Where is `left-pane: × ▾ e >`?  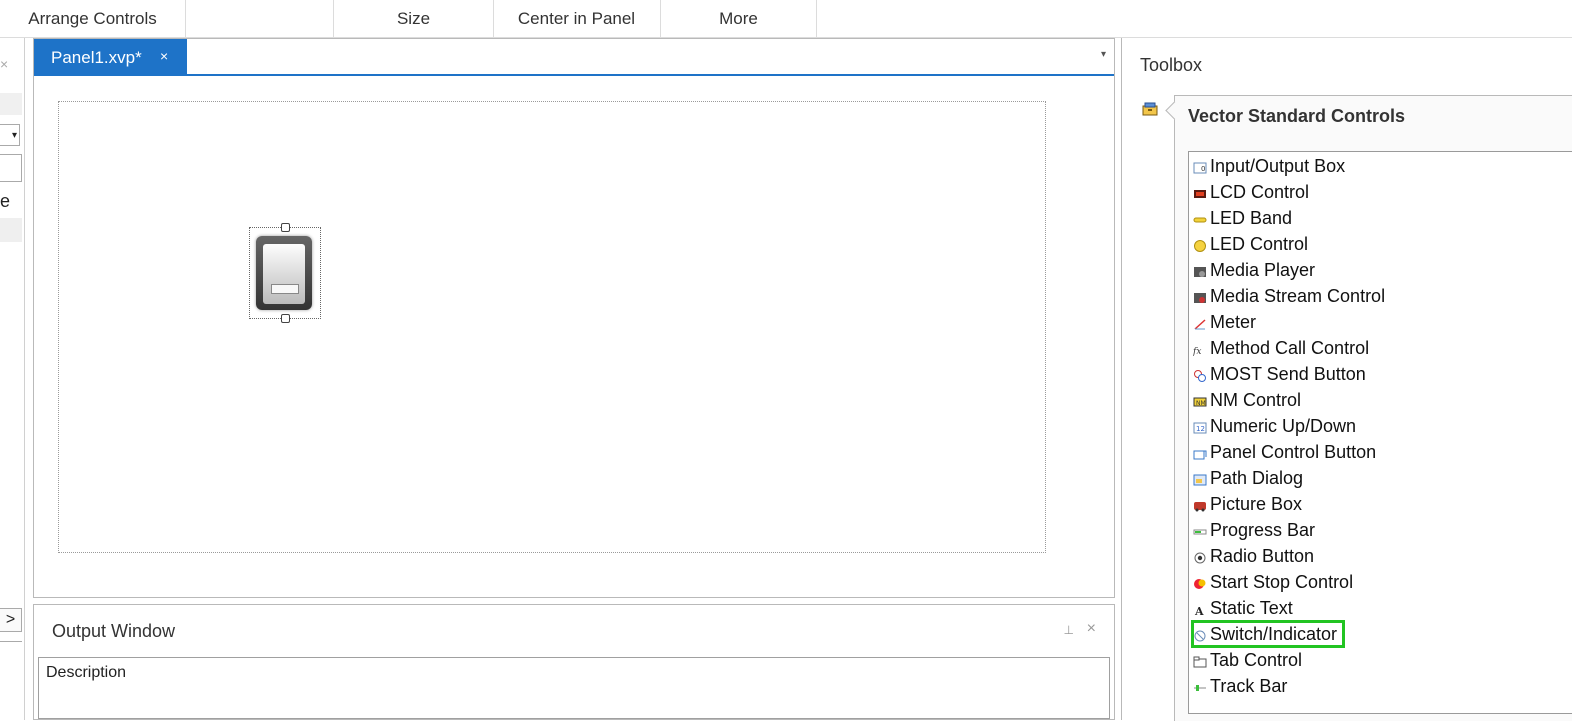
left-pane: × ▾ e > is located at coordinates (12, 379).